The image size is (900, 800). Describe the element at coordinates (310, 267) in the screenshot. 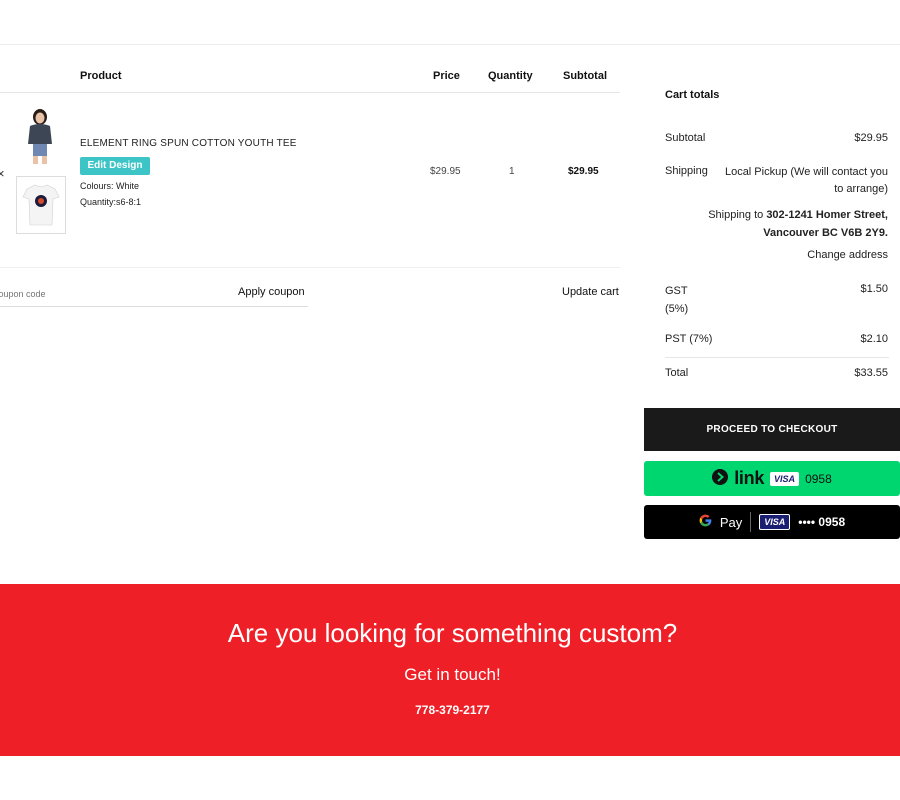

I see `row-divider` at that location.